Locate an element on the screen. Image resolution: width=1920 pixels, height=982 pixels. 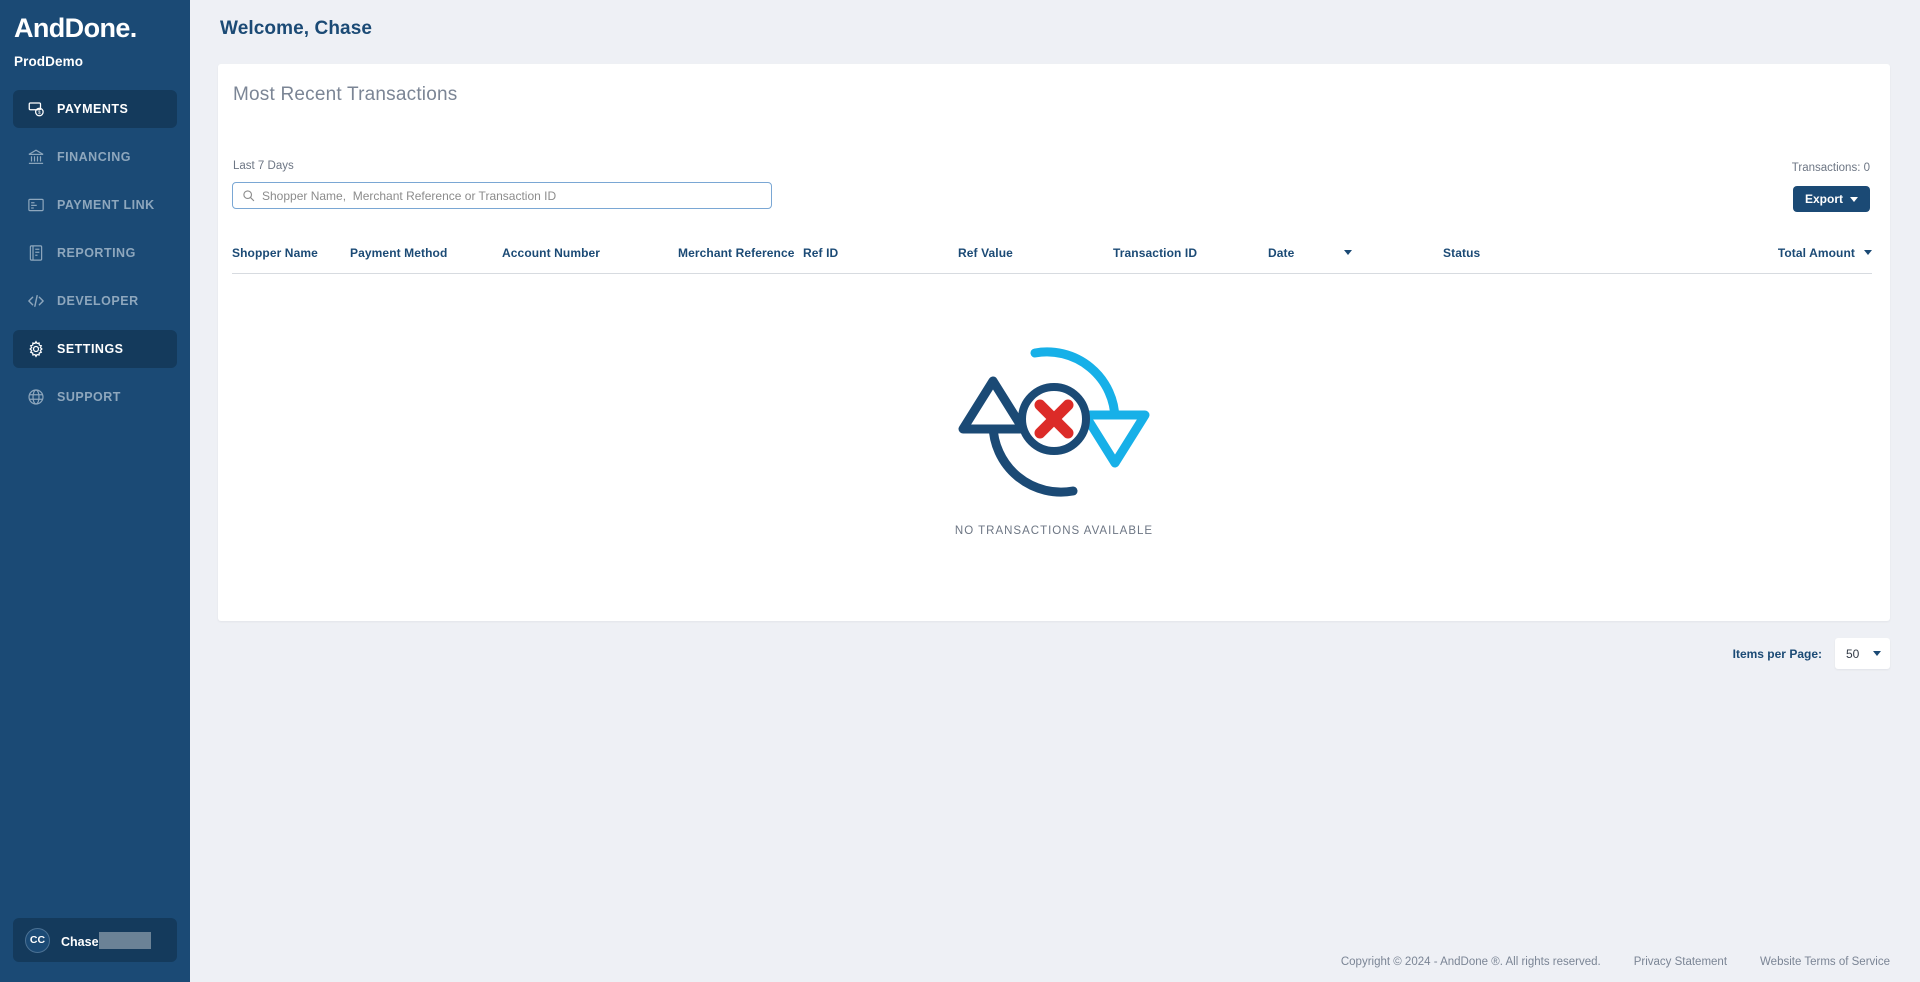
brand-logo-text: AndDone. is located at coordinates (75, 27).